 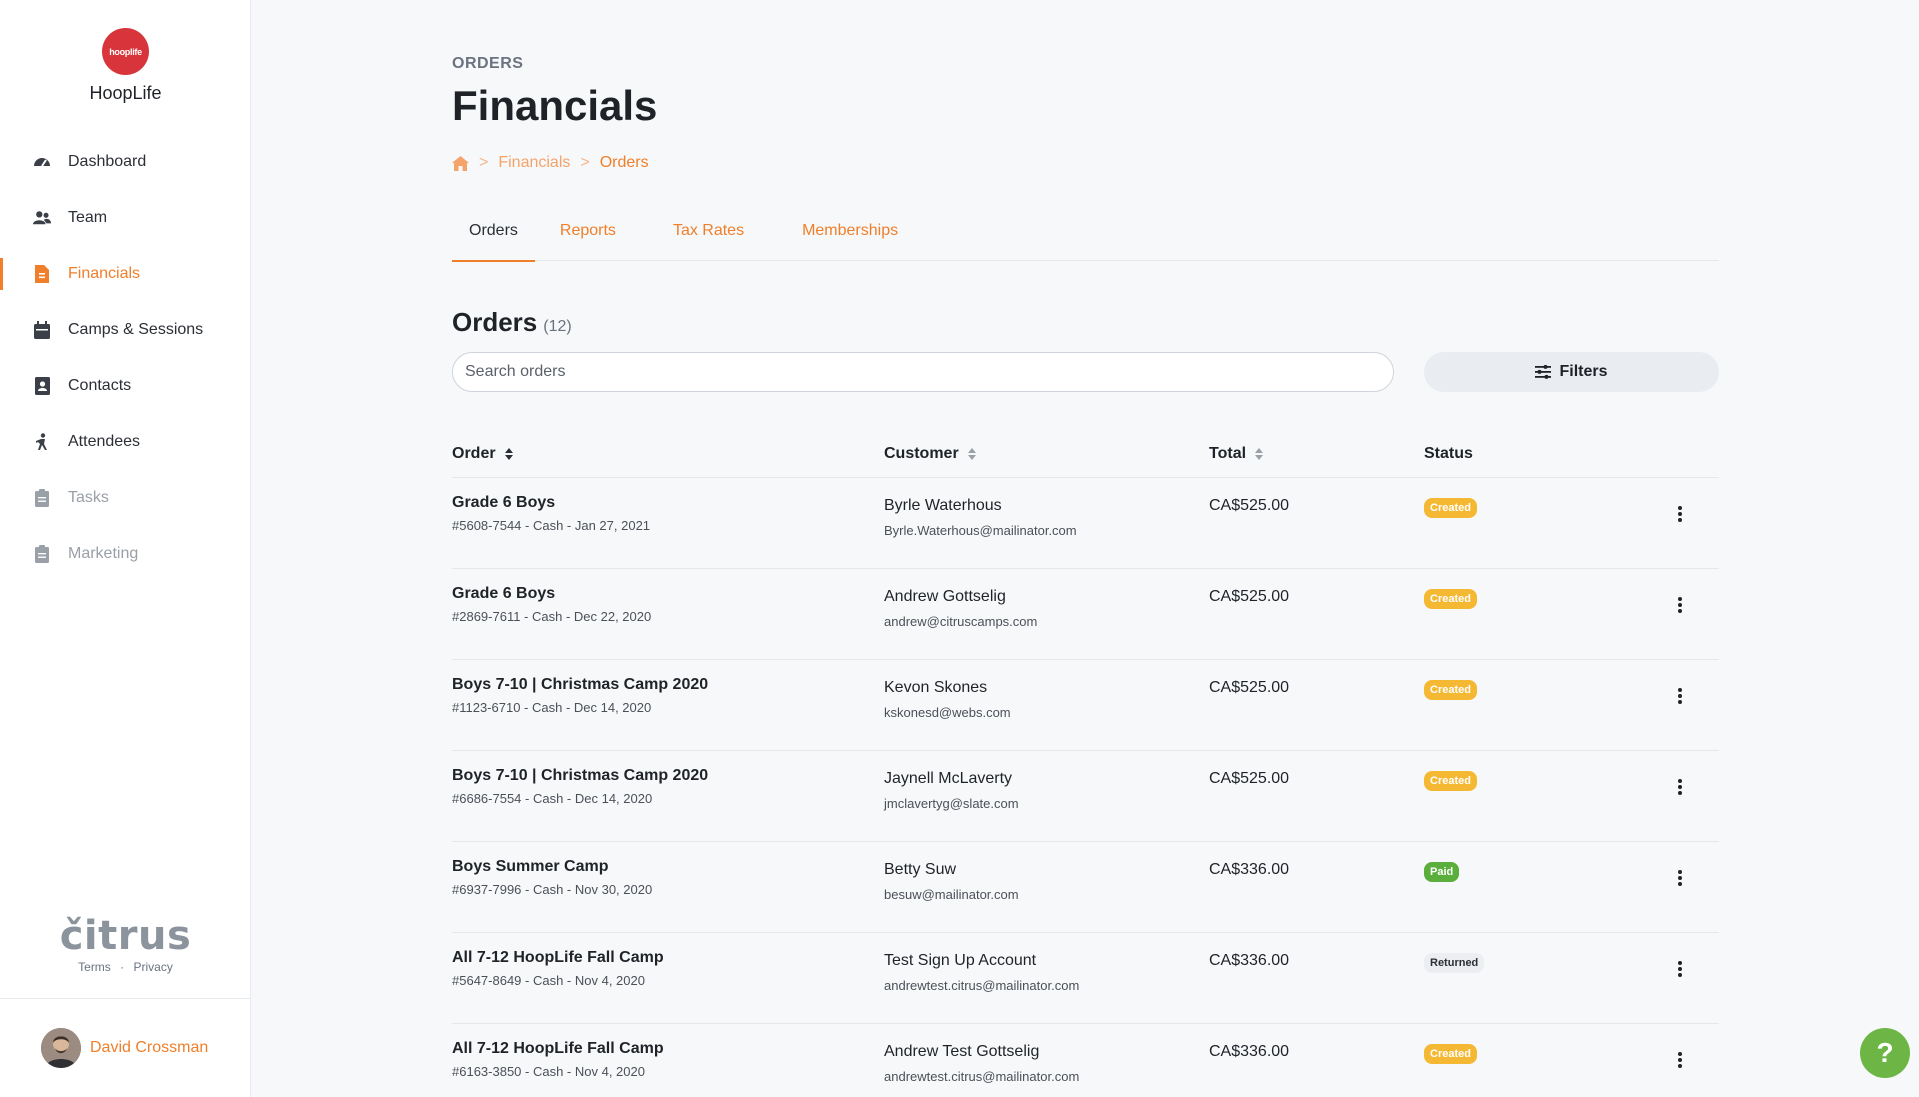 I want to click on column-header-status: Status, so click(x=1448, y=454).